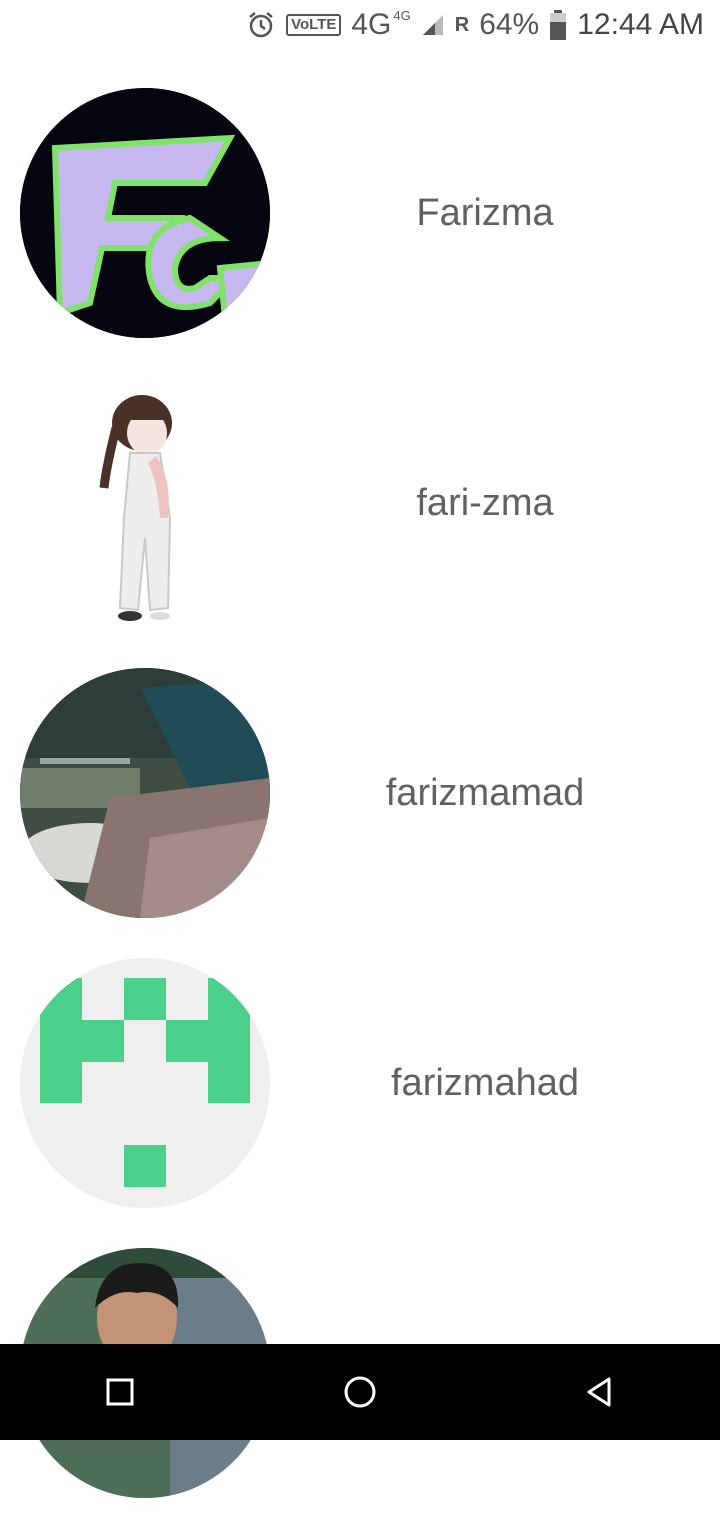 The height and width of the screenshot is (1518, 720). What do you see at coordinates (145, 793) in the screenshot?
I see `river-photo-avatar` at bounding box center [145, 793].